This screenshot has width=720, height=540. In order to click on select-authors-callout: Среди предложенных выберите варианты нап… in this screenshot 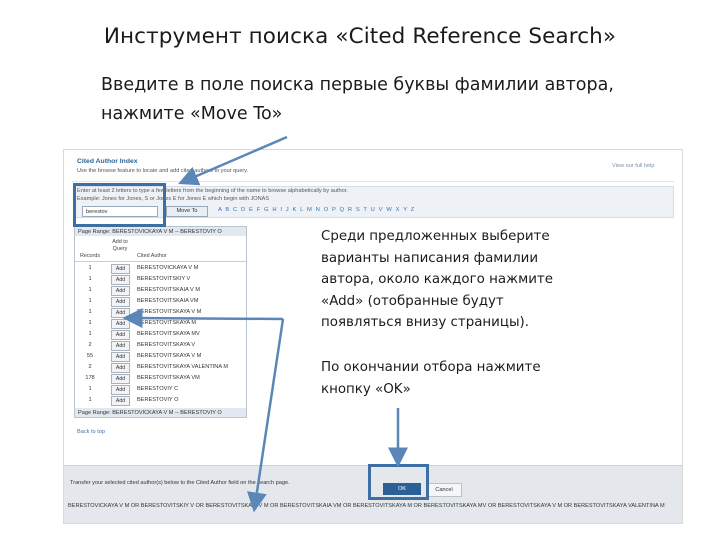, I will do `click(437, 280)`.